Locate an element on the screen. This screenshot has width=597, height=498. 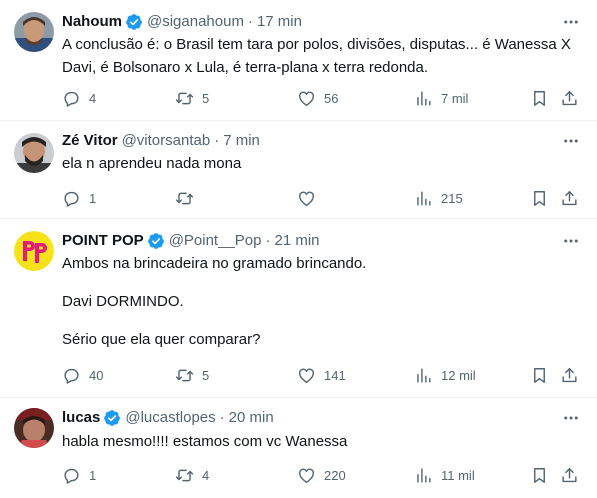
like-button: 141 is located at coordinates (321, 375).